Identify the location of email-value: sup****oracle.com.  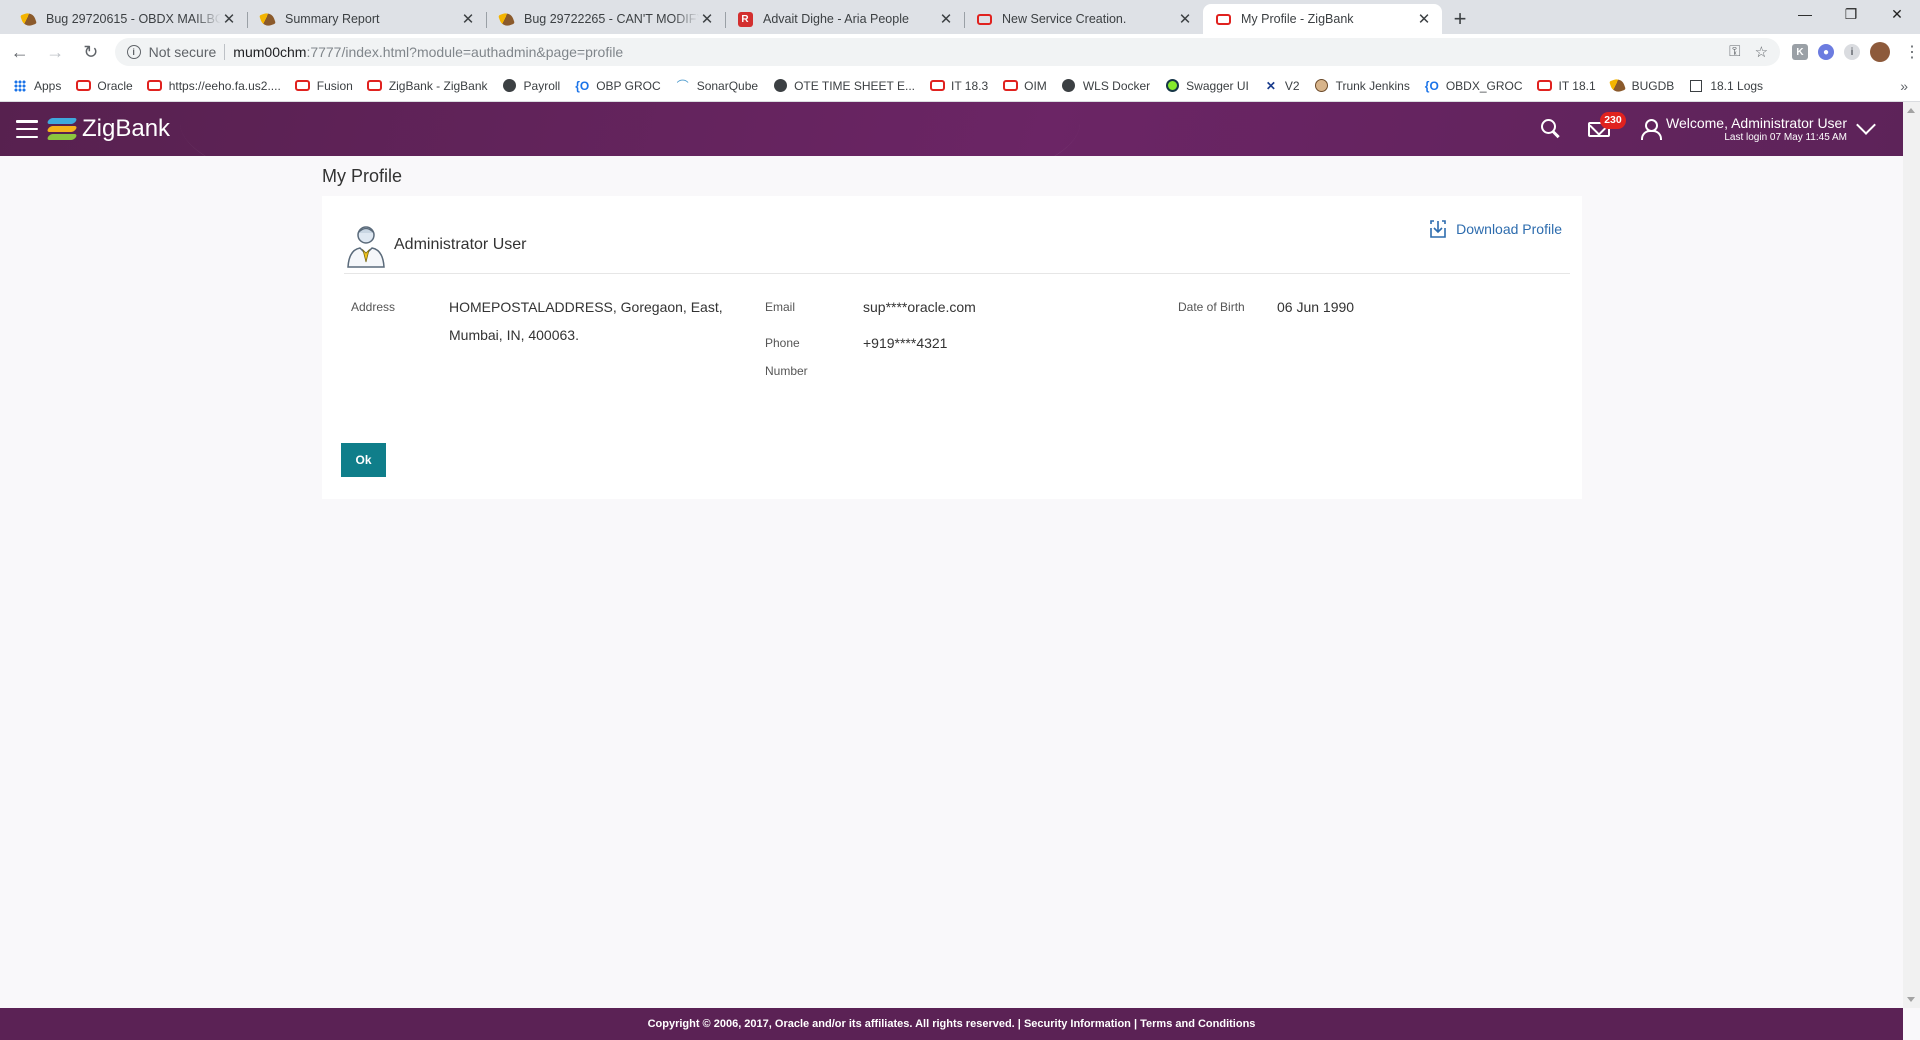
(919, 307).